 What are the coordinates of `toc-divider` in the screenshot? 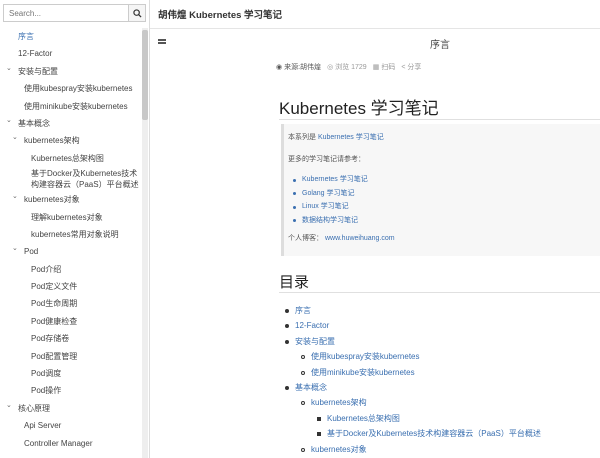 It's located at (439, 292).